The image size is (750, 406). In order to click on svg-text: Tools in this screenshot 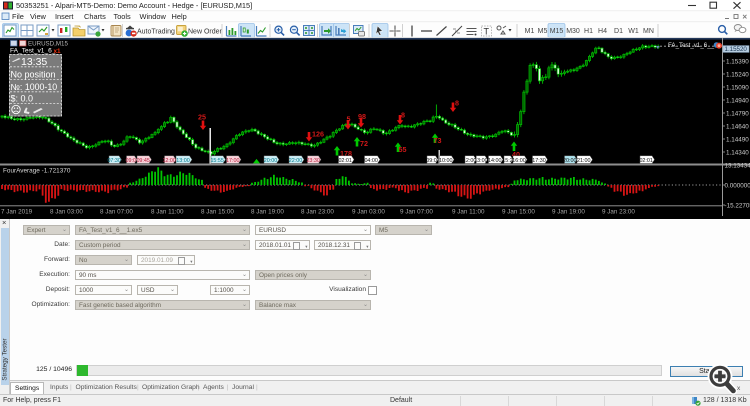, I will do `click(123, 16)`.